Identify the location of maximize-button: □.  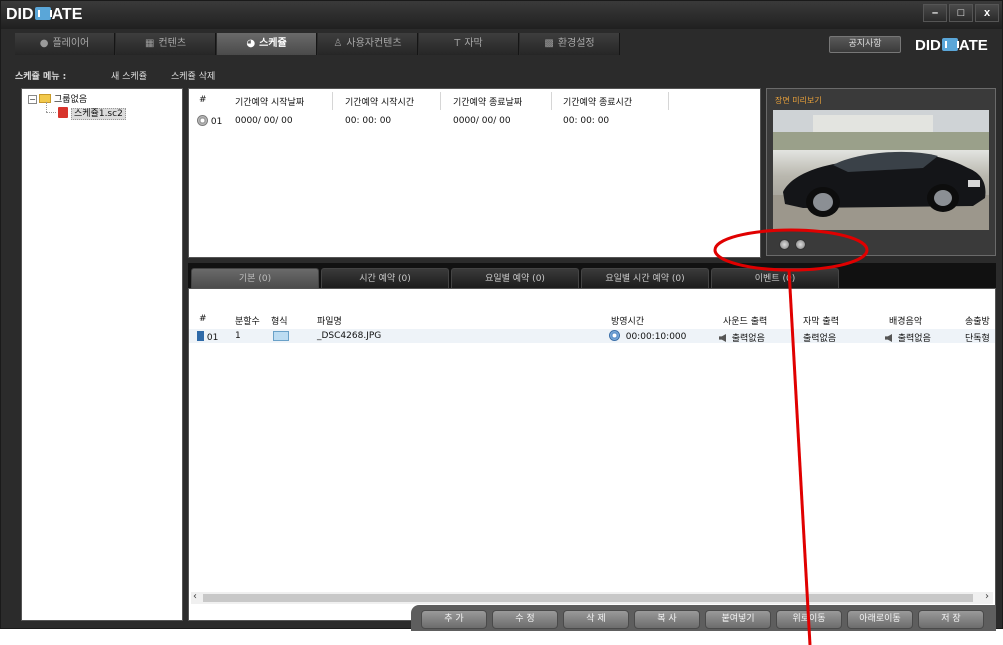
(961, 13).